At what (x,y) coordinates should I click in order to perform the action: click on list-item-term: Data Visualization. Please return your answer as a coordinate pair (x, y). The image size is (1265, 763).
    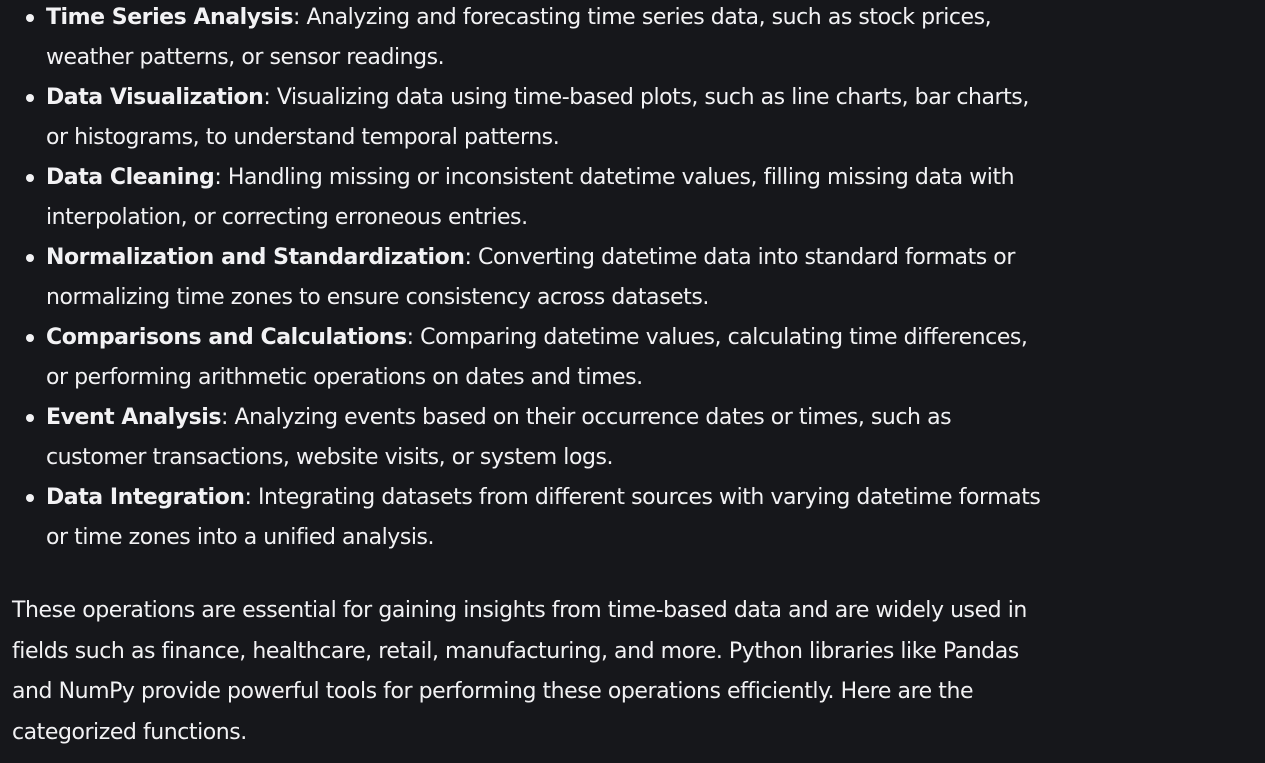
    Looking at the image, I should click on (155, 97).